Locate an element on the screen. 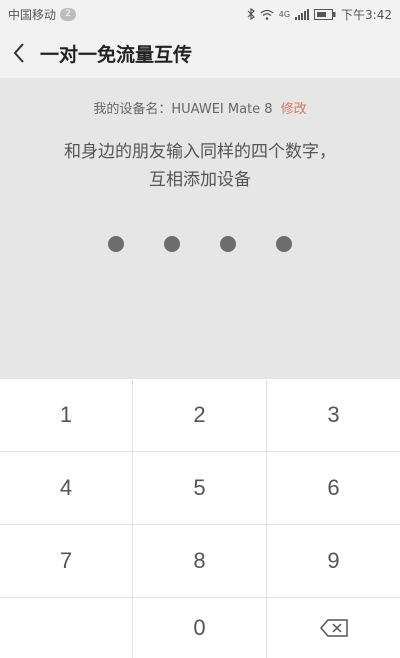 The width and height of the screenshot is (400, 658). bluetooth-icon is located at coordinates (251, 14).